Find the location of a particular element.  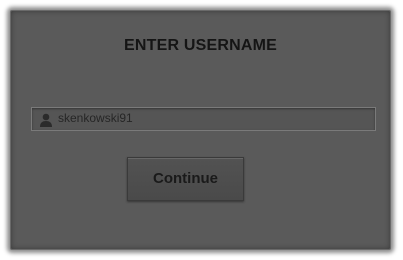

user-icon is located at coordinates (46, 120).